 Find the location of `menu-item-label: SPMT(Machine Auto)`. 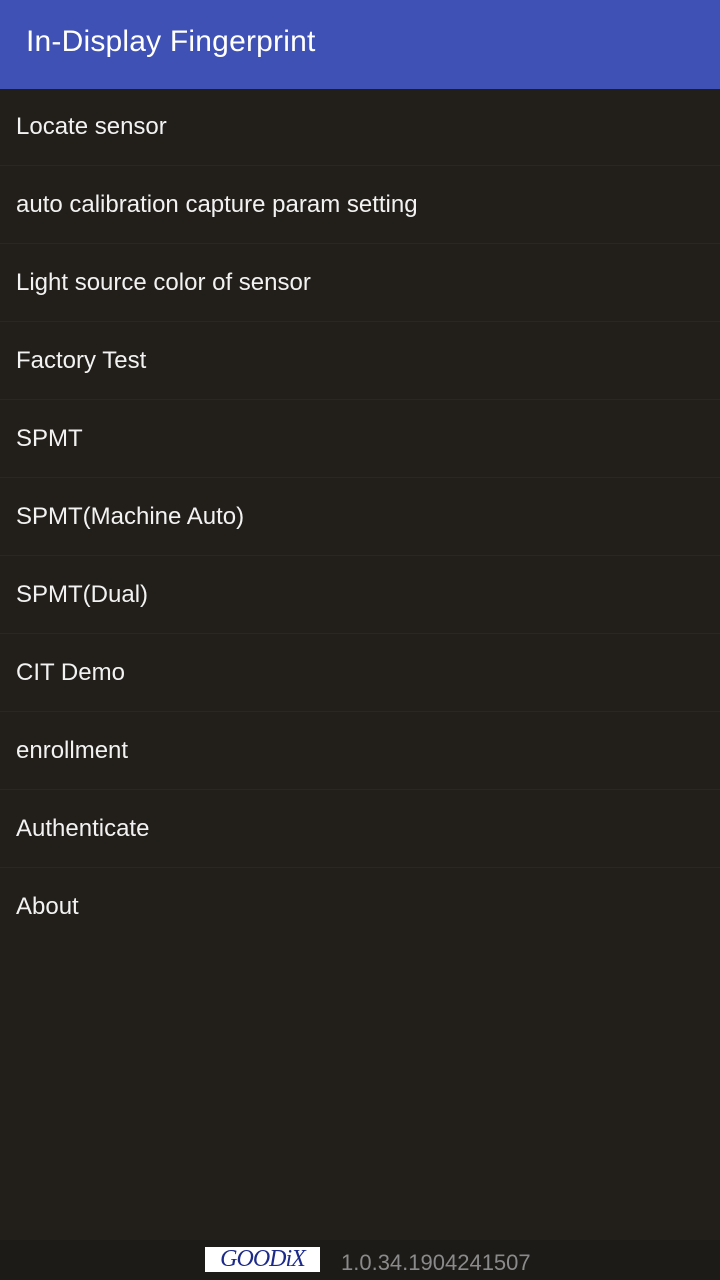

menu-item-label: SPMT(Machine Auto) is located at coordinates (130, 516).